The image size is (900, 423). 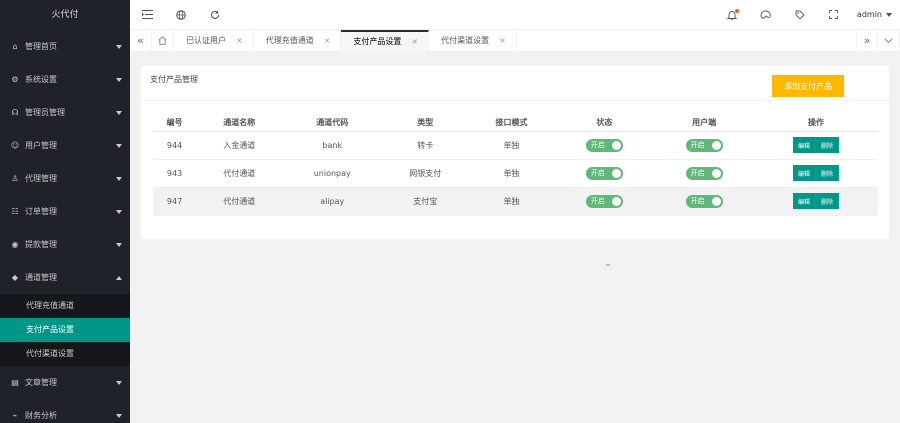 What do you see at coordinates (515, 15) in the screenshot?
I see `top-header: admin` at bounding box center [515, 15].